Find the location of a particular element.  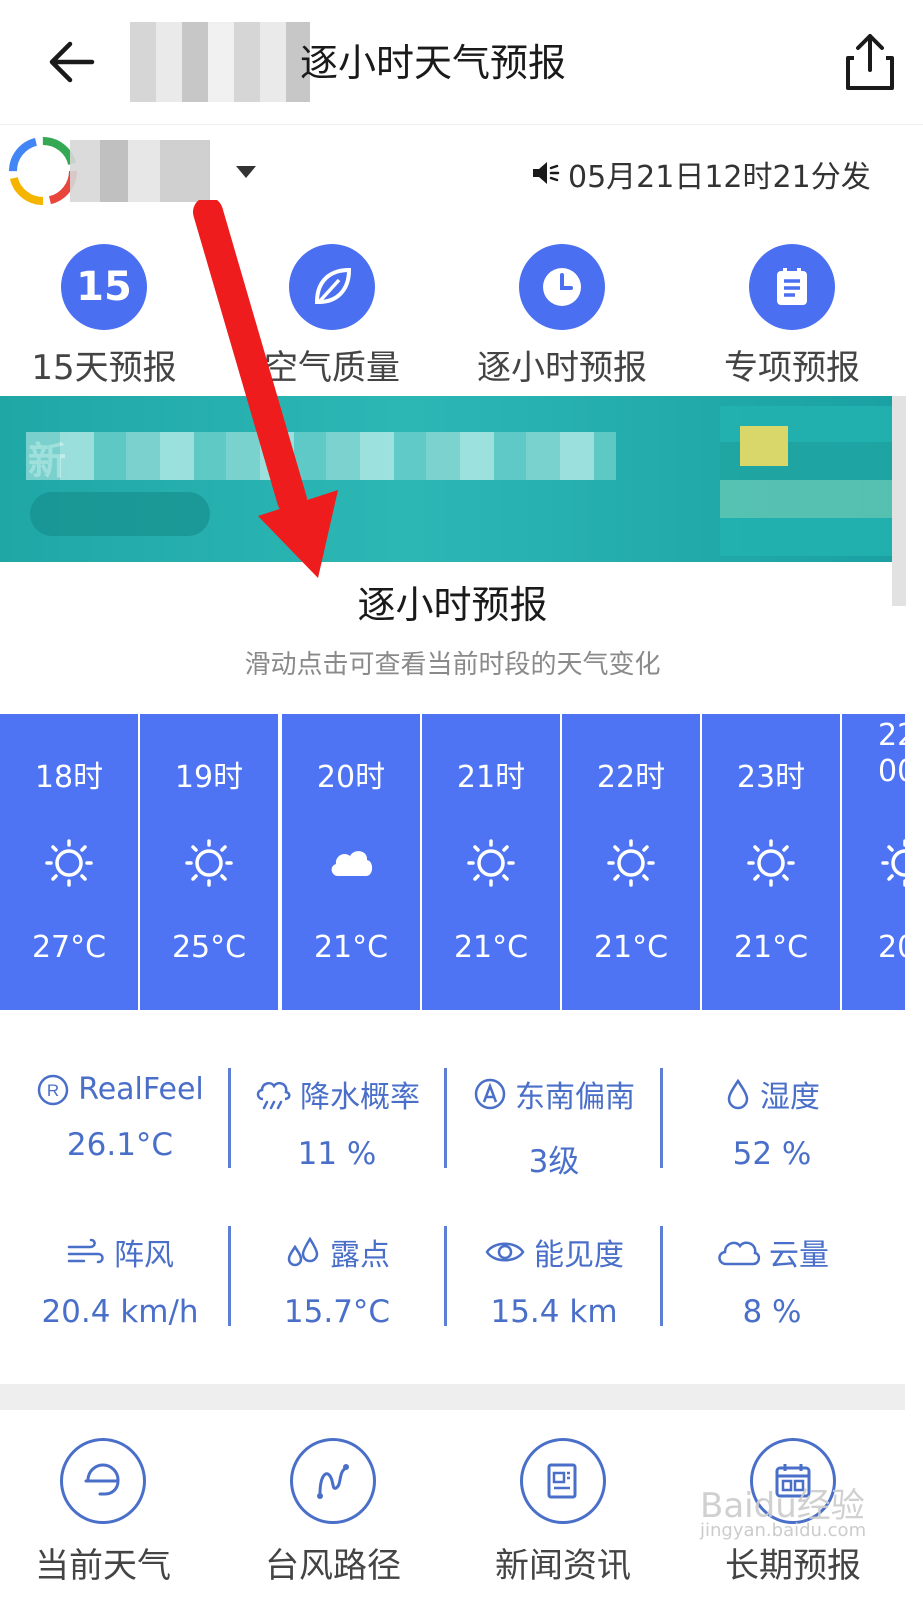

detail-label: 东南偏南 is located at coordinates (575, 1097).